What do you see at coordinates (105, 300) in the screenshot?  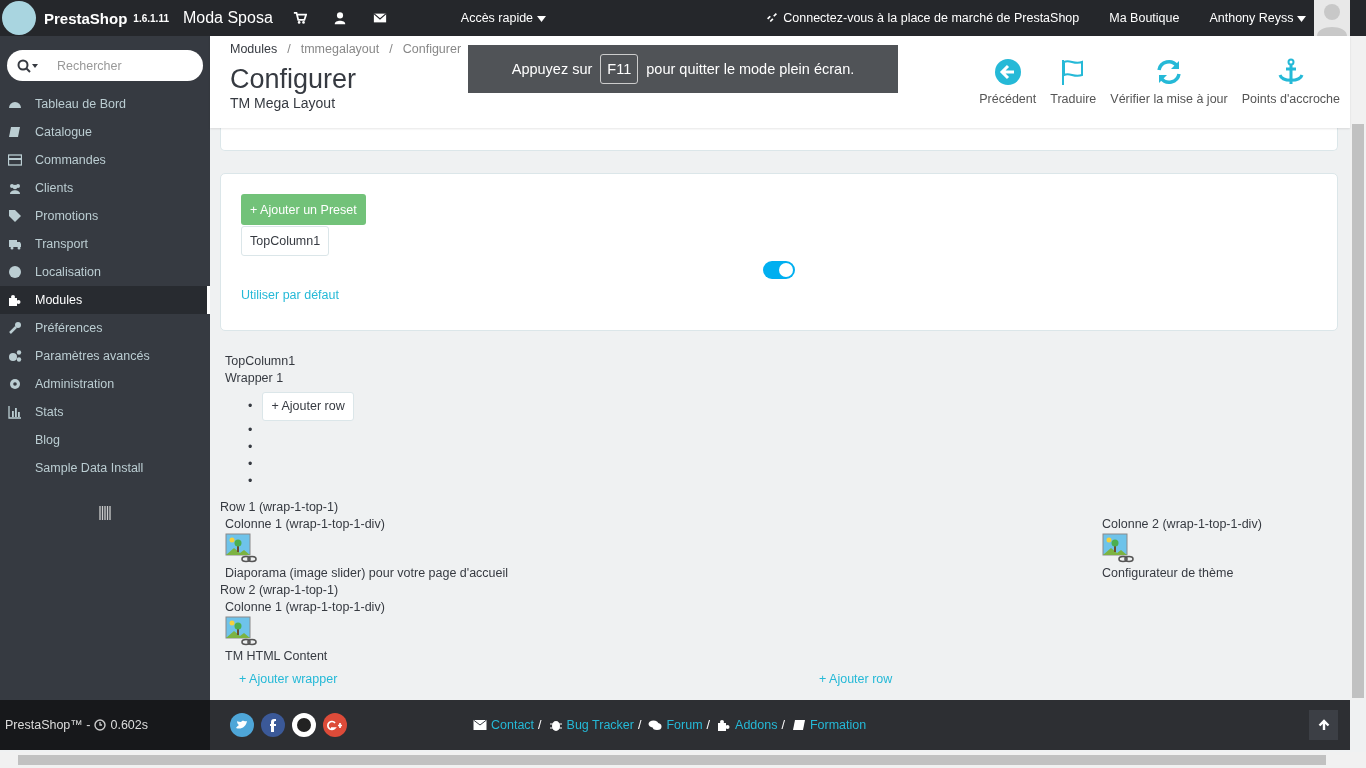 I see `sidebar-item: Modules` at bounding box center [105, 300].